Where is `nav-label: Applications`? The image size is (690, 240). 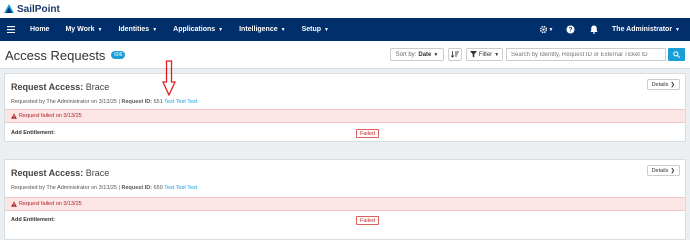
nav-label: Applications is located at coordinates (194, 29).